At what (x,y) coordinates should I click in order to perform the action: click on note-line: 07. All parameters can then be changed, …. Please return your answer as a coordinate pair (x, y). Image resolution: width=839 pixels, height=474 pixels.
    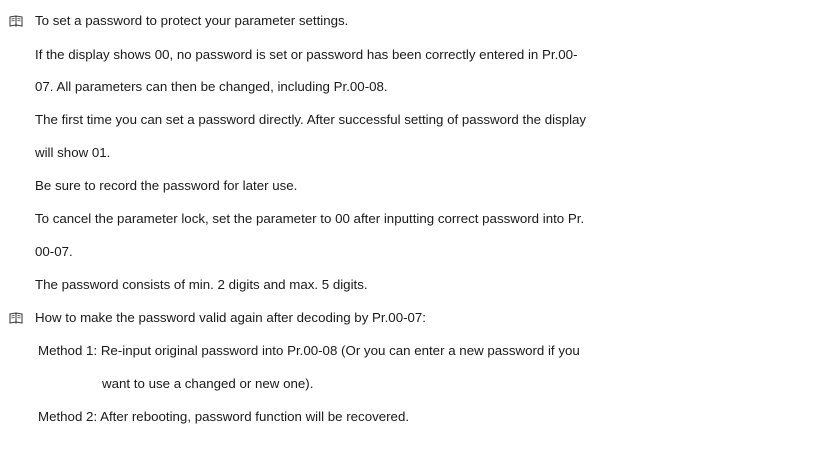
    Looking at the image, I should click on (211, 86).